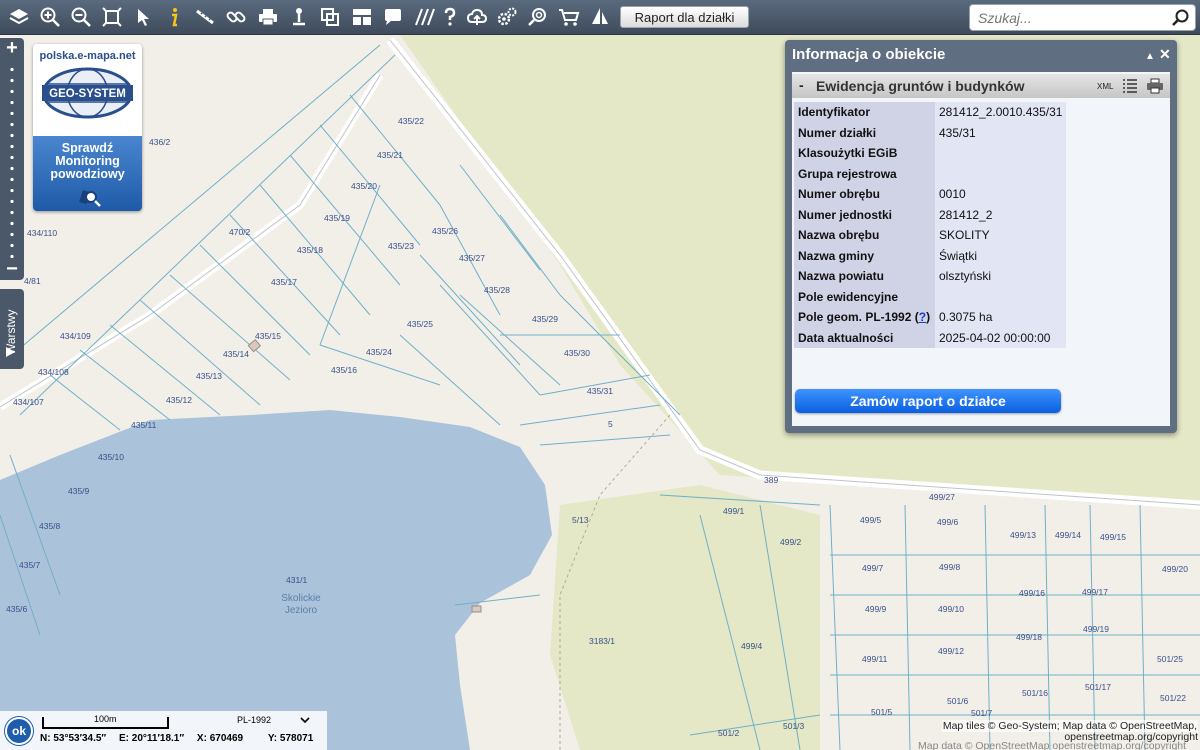 This screenshot has height=750, width=1200. I want to click on parcel-label: 499/19, so click(1096, 629).